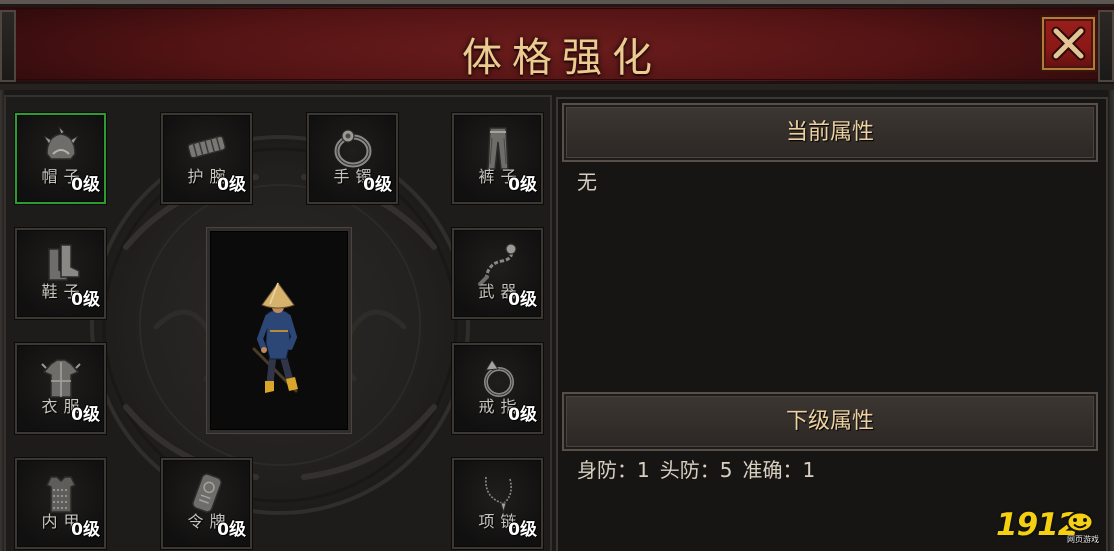  I want to click on equipment-slot-shoes: 鞋子 0级, so click(60, 273).